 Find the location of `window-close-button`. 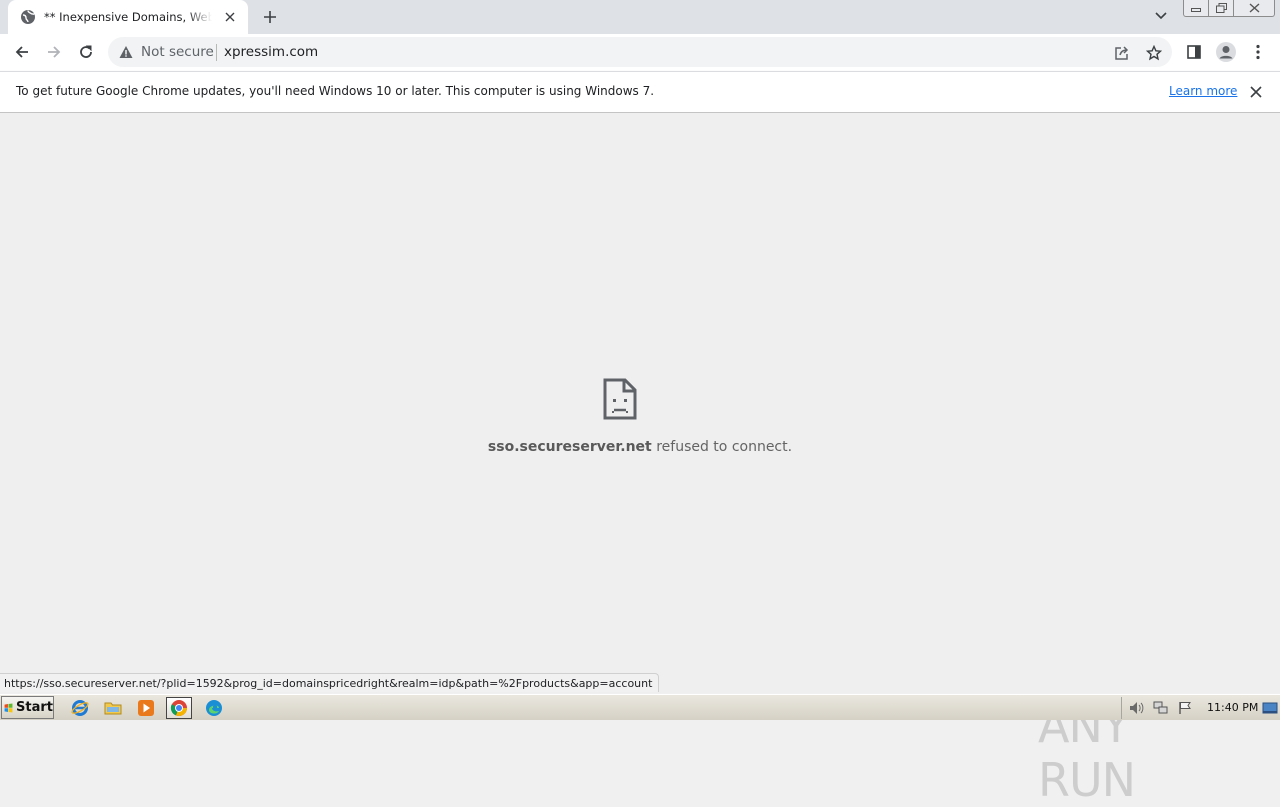

window-close-button is located at coordinates (1254, 8).